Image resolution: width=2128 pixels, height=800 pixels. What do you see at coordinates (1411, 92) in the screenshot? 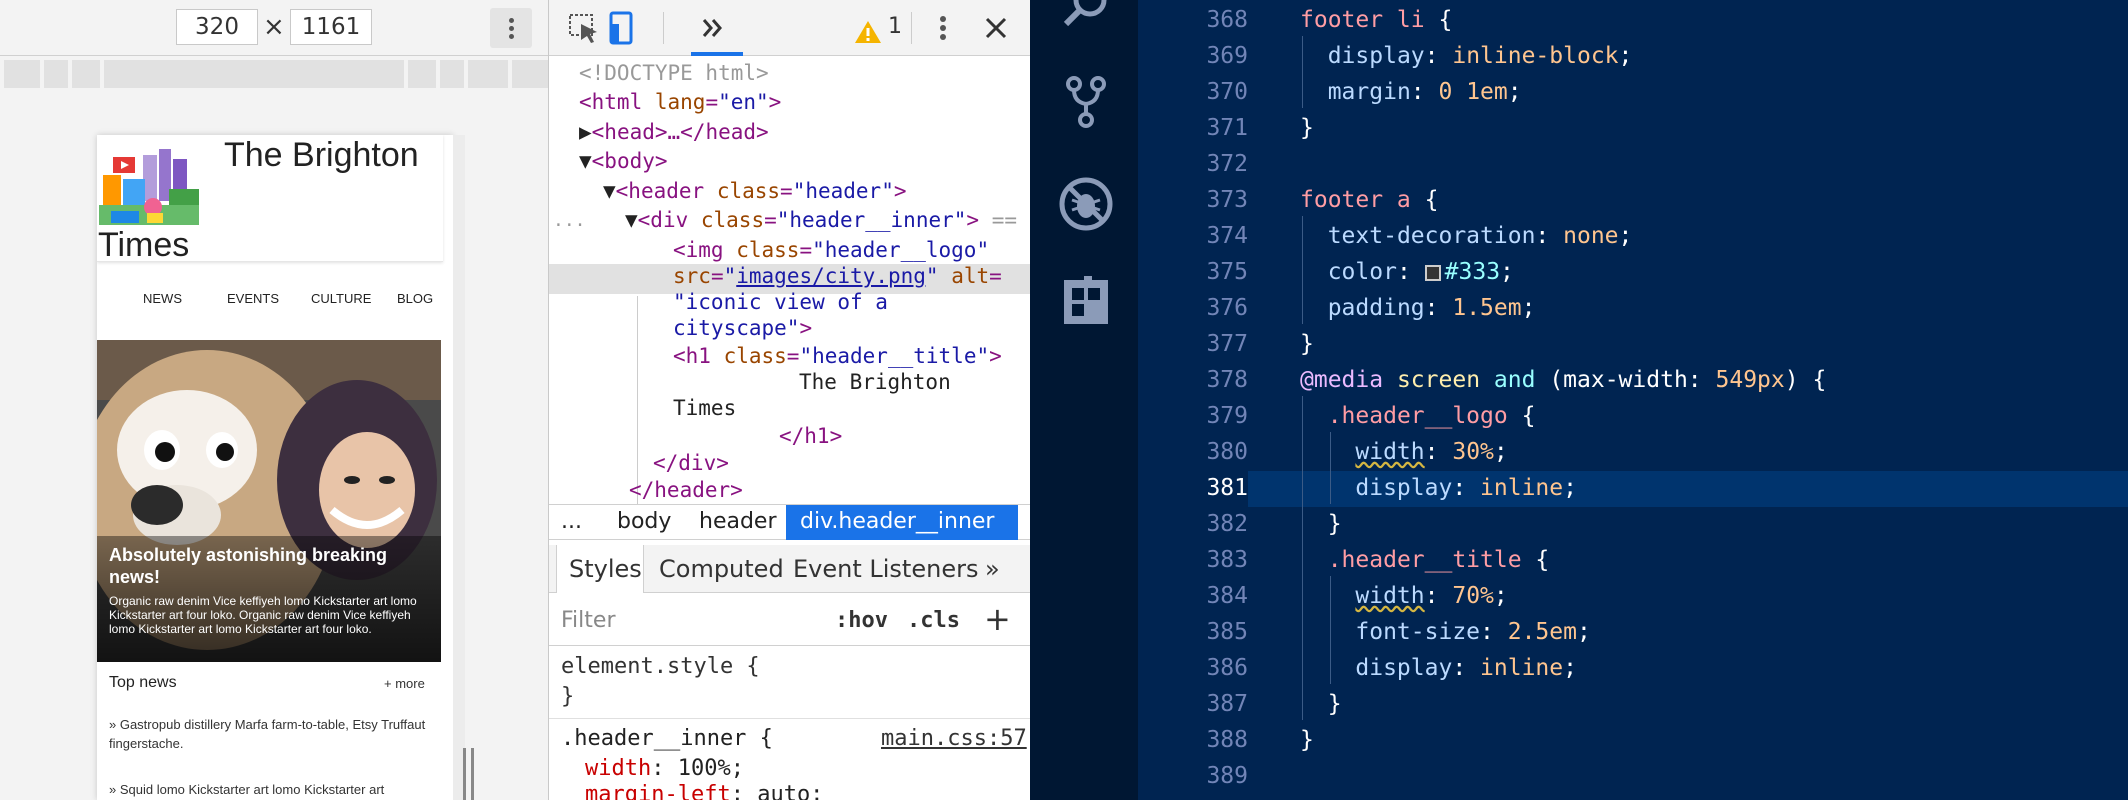
I see `code-line-370: margin: 0 1em;` at bounding box center [1411, 92].